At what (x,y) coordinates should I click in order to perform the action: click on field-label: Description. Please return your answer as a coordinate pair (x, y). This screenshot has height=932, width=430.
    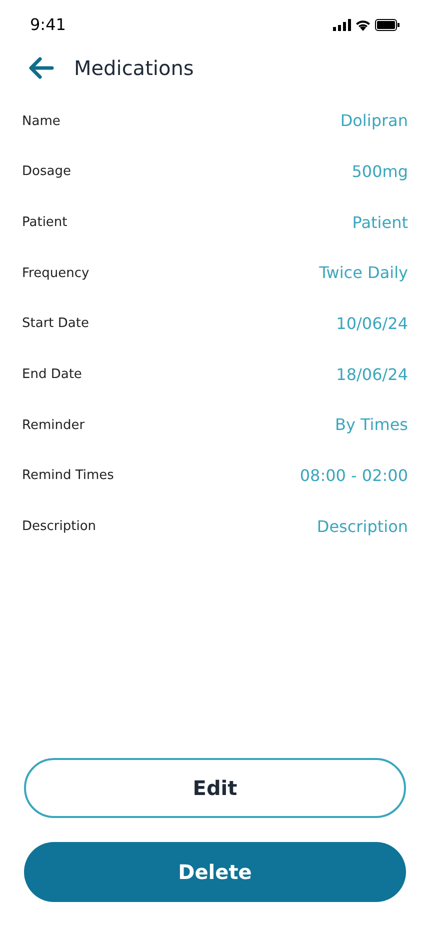
    Looking at the image, I should click on (59, 527).